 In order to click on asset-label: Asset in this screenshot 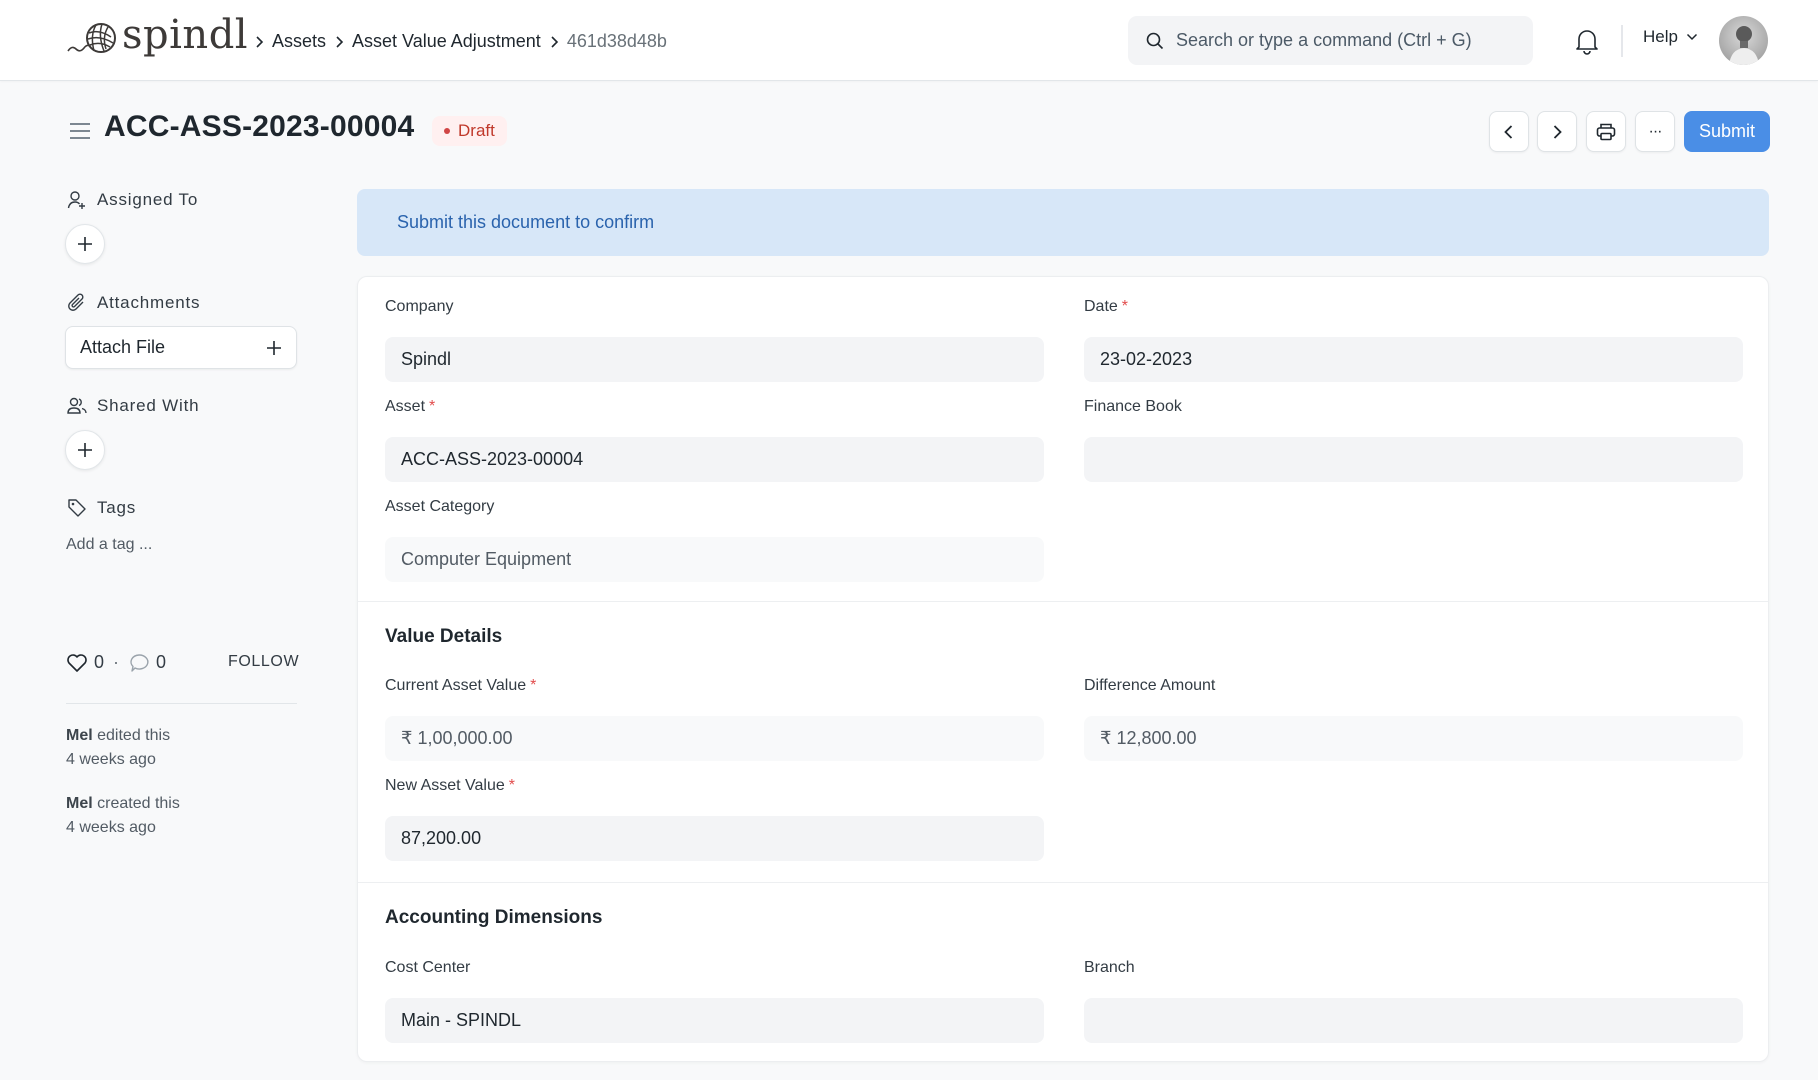, I will do `click(405, 406)`.